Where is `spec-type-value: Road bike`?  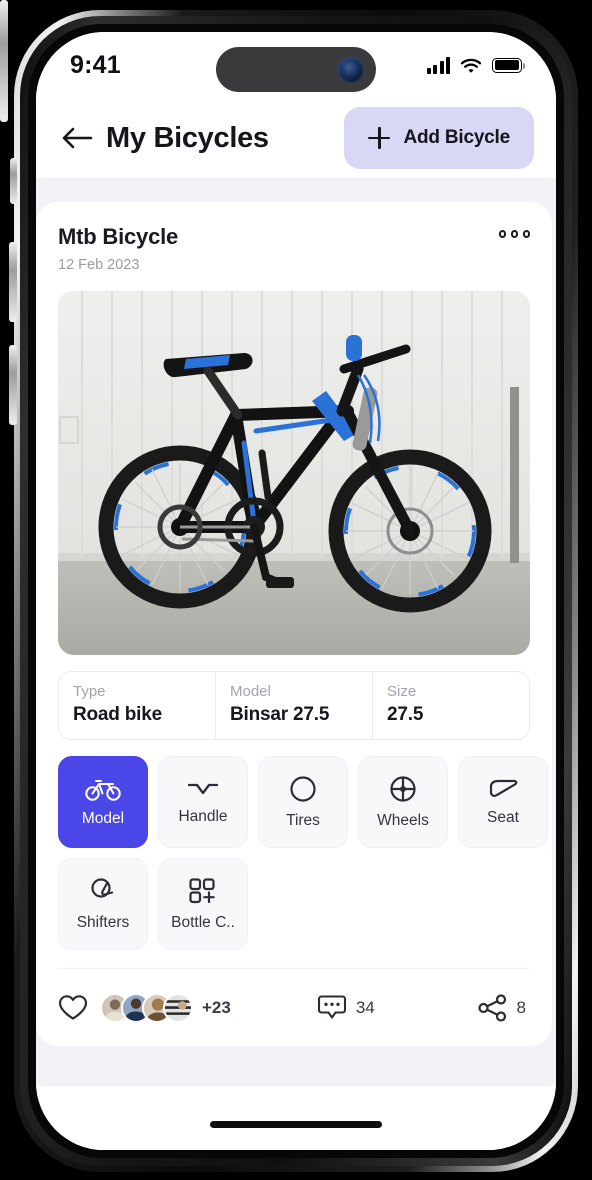 spec-type-value: Road bike is located at coordinates (117, 714).